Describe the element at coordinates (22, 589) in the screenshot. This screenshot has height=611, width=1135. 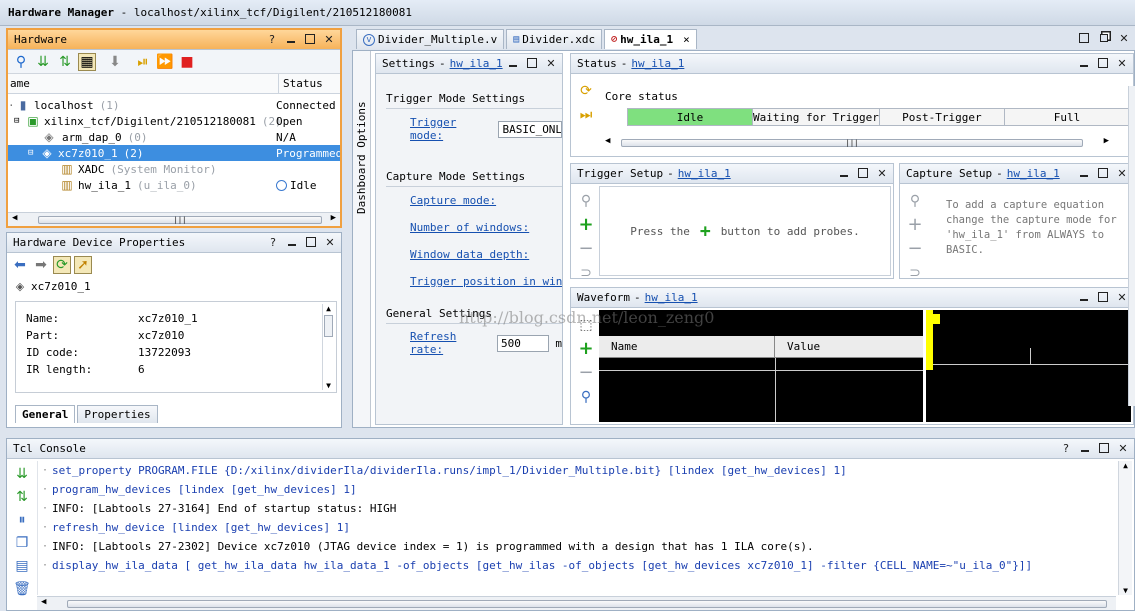
I see `clear-icon: 🗑` at that location.